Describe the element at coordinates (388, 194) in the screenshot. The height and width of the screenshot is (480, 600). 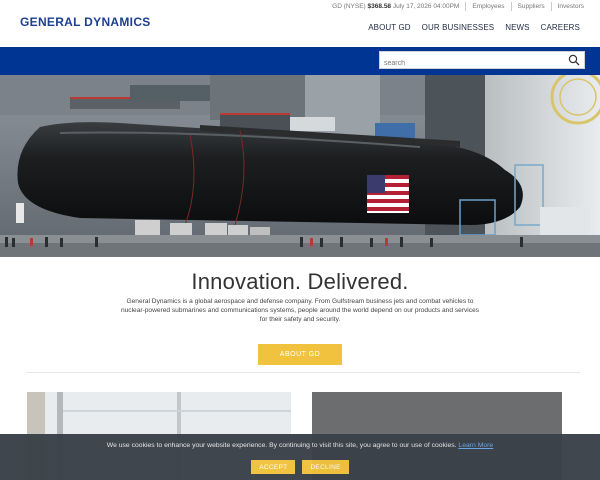
I see `us-flag-icon` at that location.